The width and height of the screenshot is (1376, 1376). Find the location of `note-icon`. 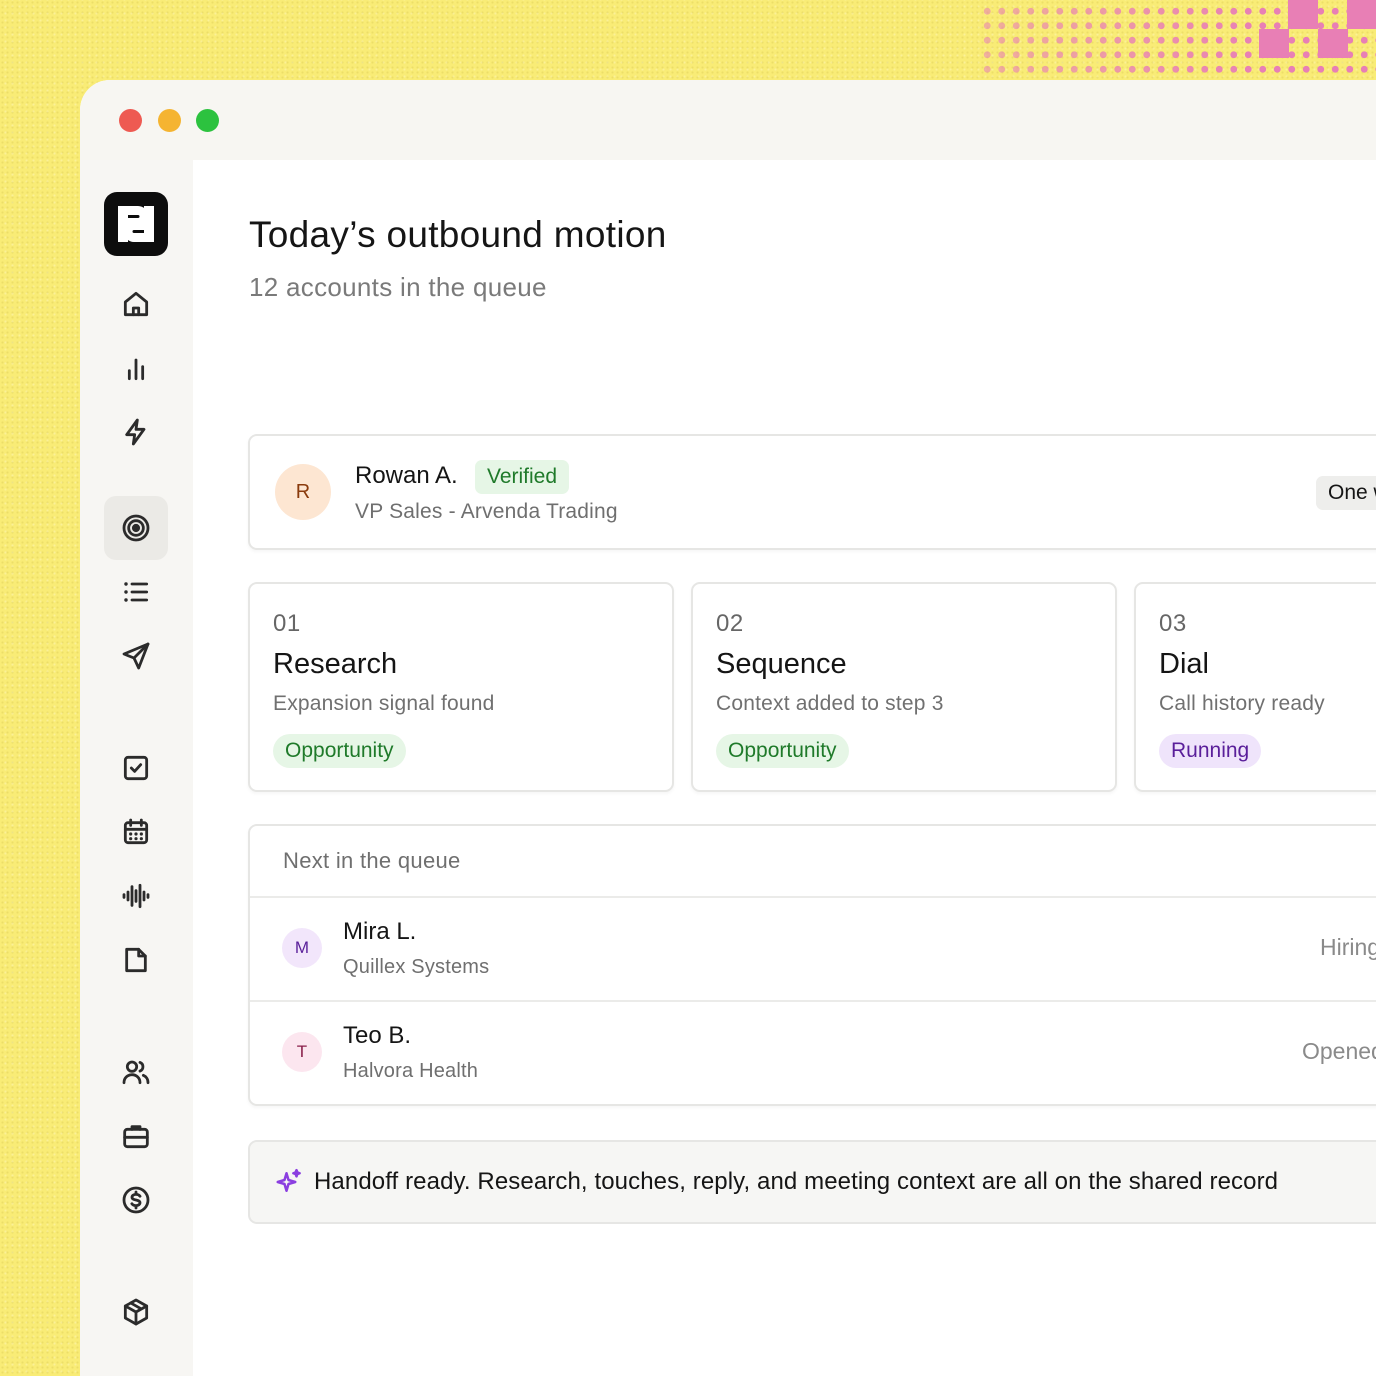

note-icon is located at coordinates (136, 960).